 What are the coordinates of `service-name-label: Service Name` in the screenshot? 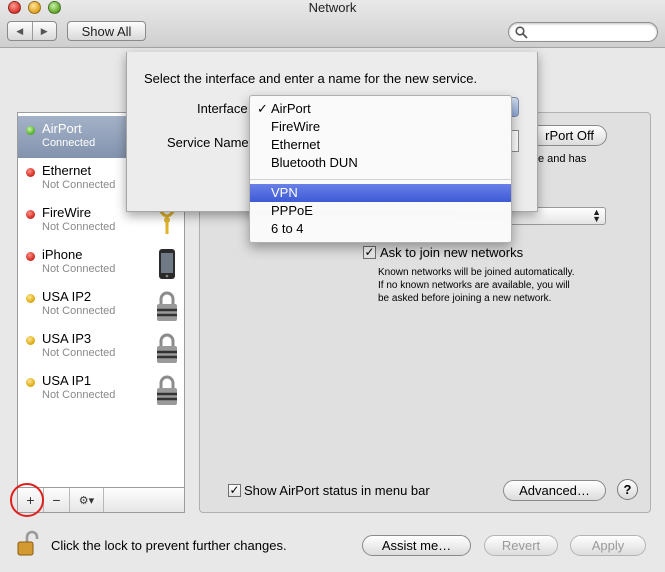 It's located at (208, 142).